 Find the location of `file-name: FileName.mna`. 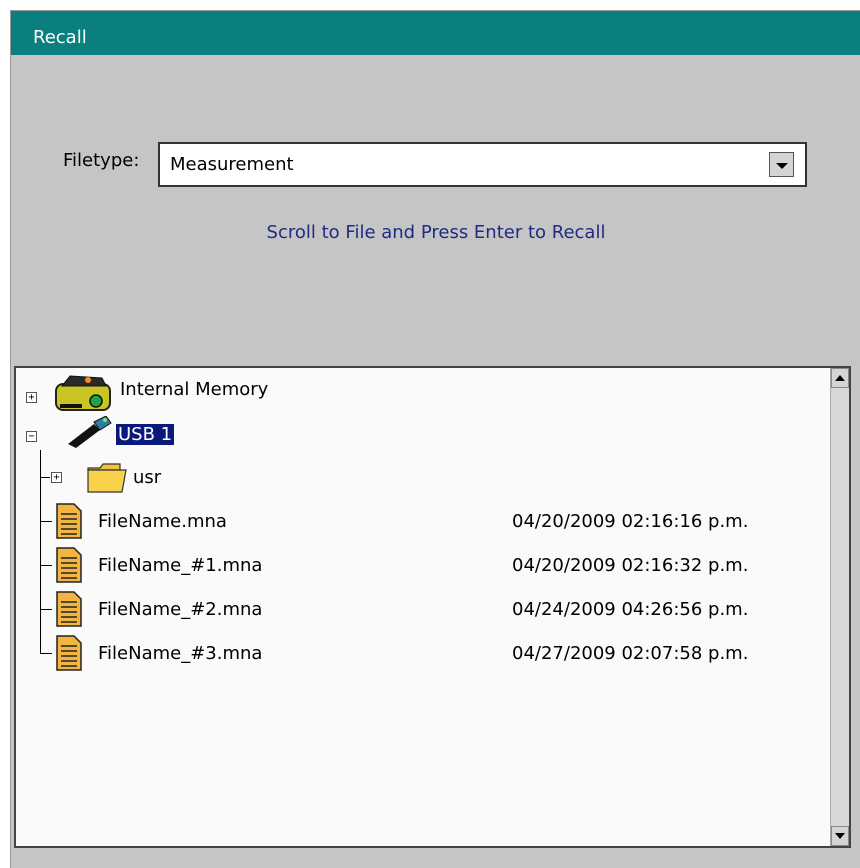

file-name: FileName.mna is located at coordinates (162, 521).